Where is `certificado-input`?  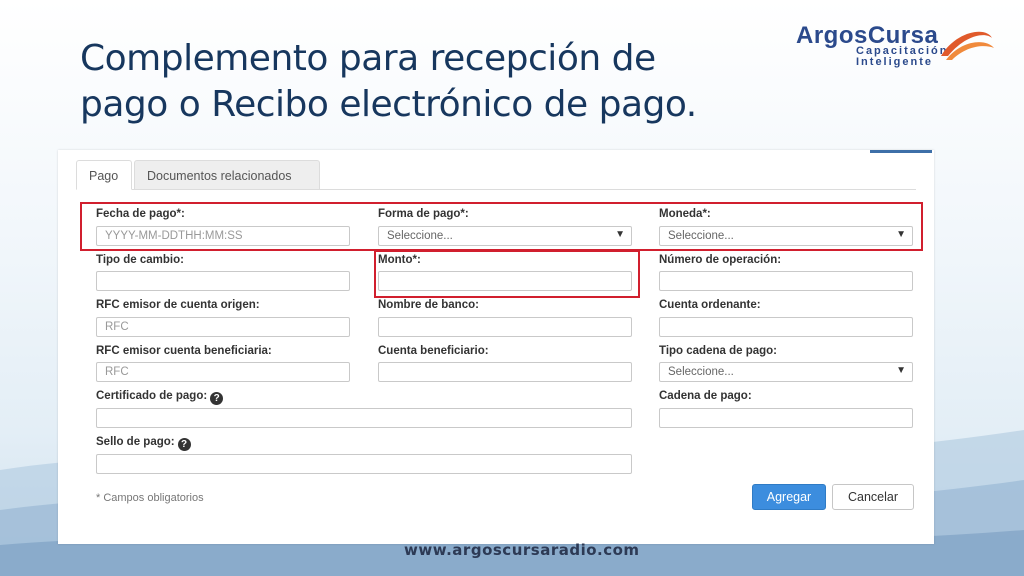
certificado-input is located at coordinates (364, 418).